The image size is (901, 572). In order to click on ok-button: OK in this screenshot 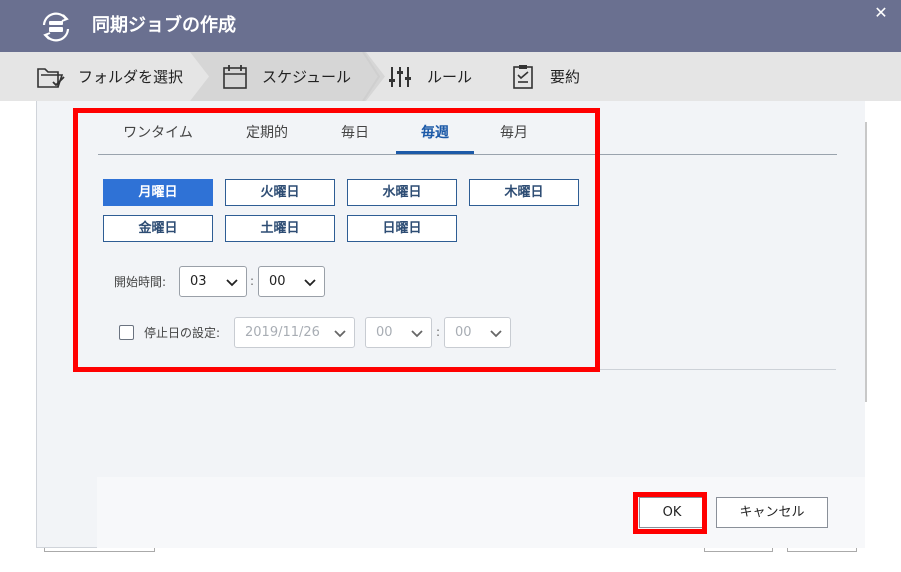, I will do `click(672, 512)`.